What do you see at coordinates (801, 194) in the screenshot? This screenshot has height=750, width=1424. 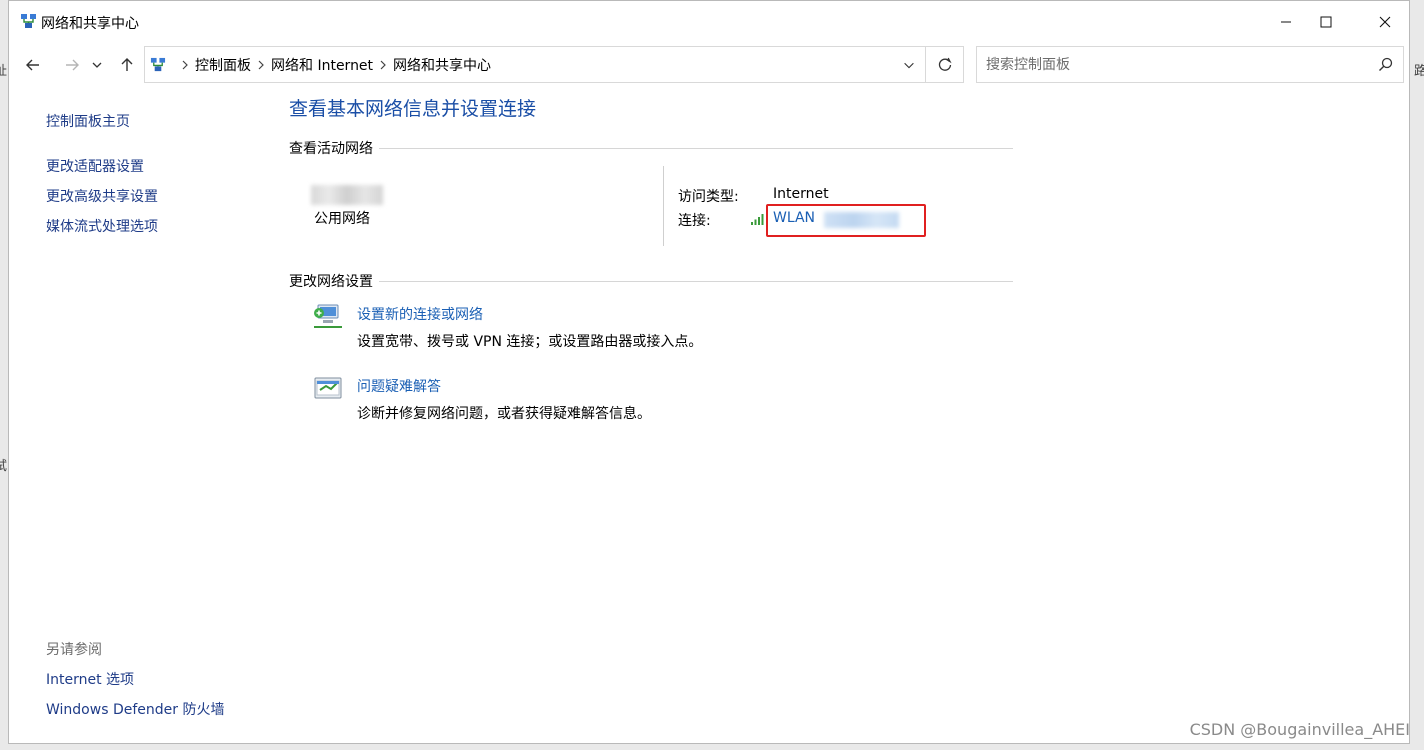 I see `access-type-value: Internet` at bounding box center [801, 194].